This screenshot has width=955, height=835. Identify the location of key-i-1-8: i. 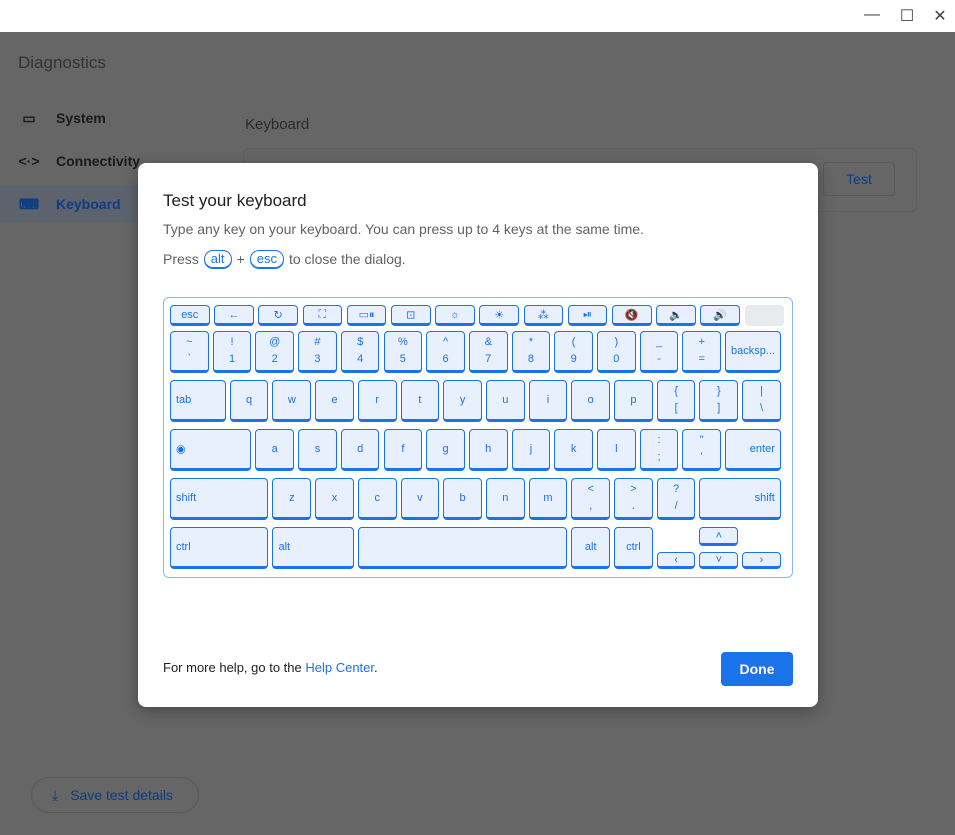
(548, 401).